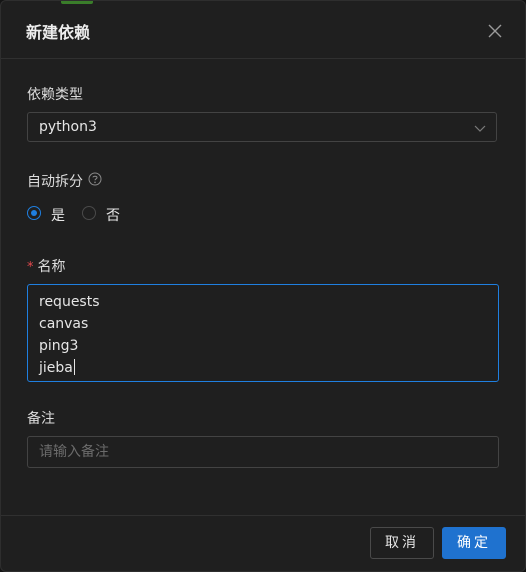  I want to click on chevron-down-icon, so click(480, 128).